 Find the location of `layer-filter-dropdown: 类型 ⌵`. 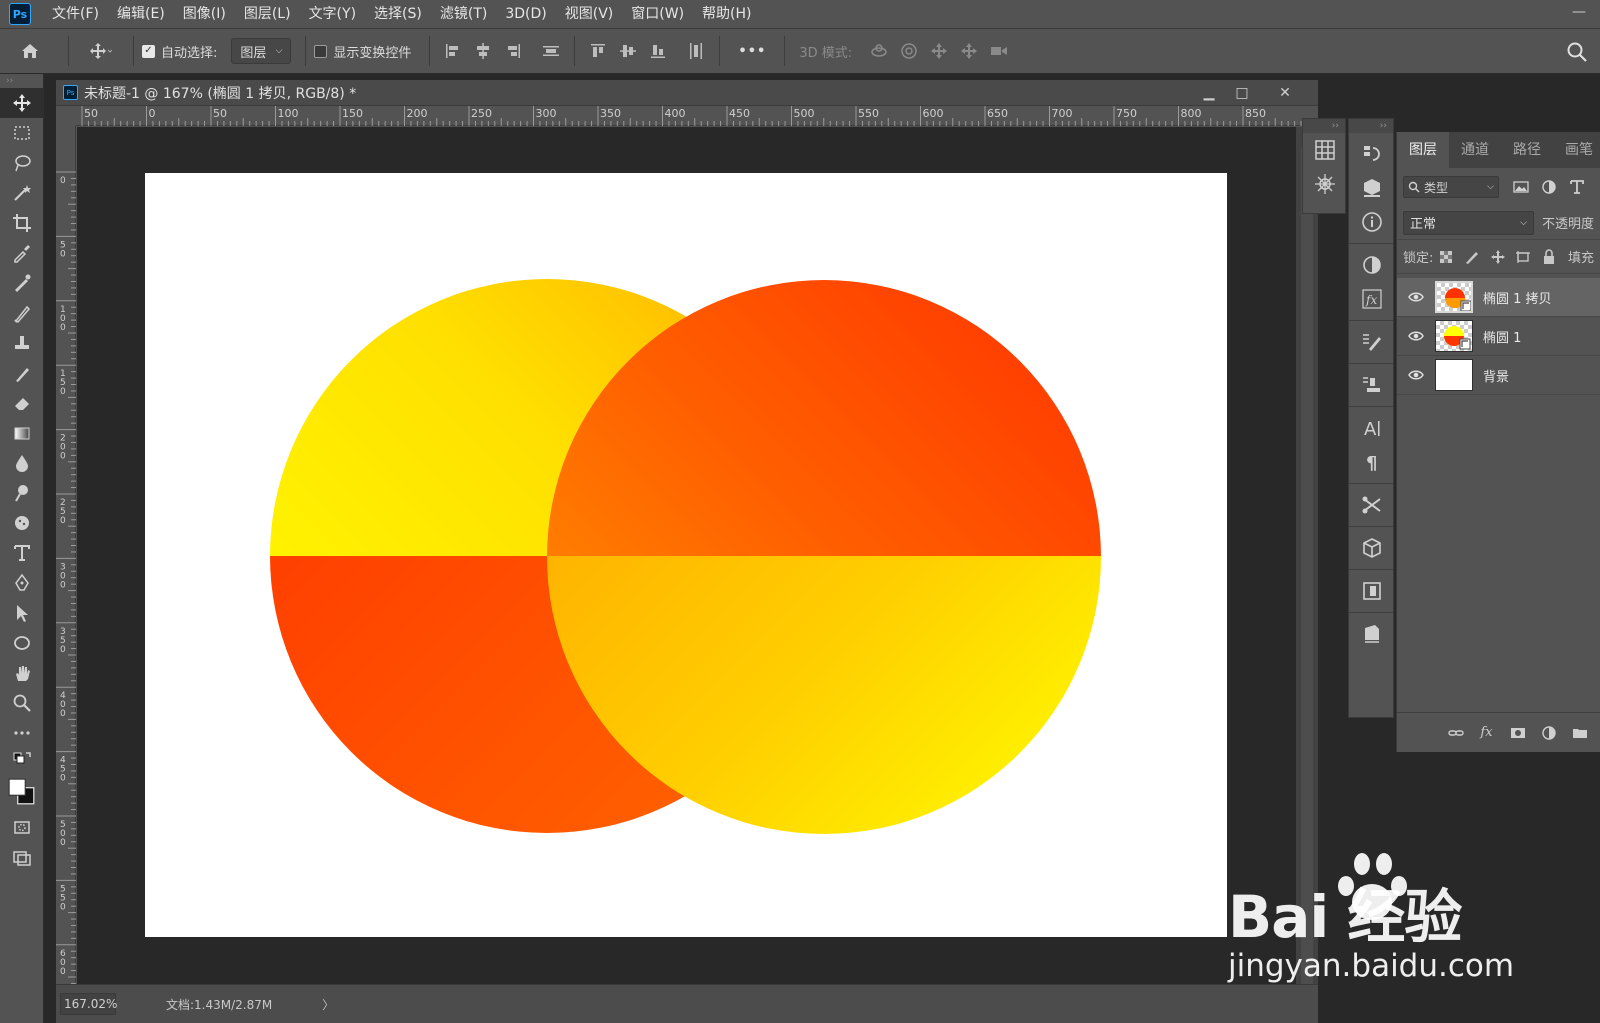

layer-filter-dropdown: 类型 ⌵ is located at coordinates (1451, 187).